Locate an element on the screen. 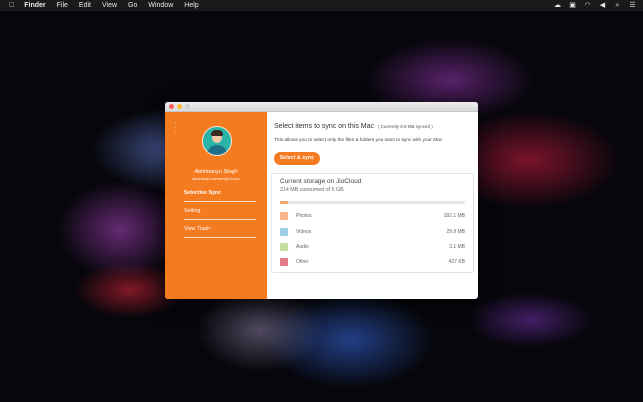 Image resolution: width=643 pixels, height=402 pixels. list-icon: ☰ is located at coordinates (632, 5).